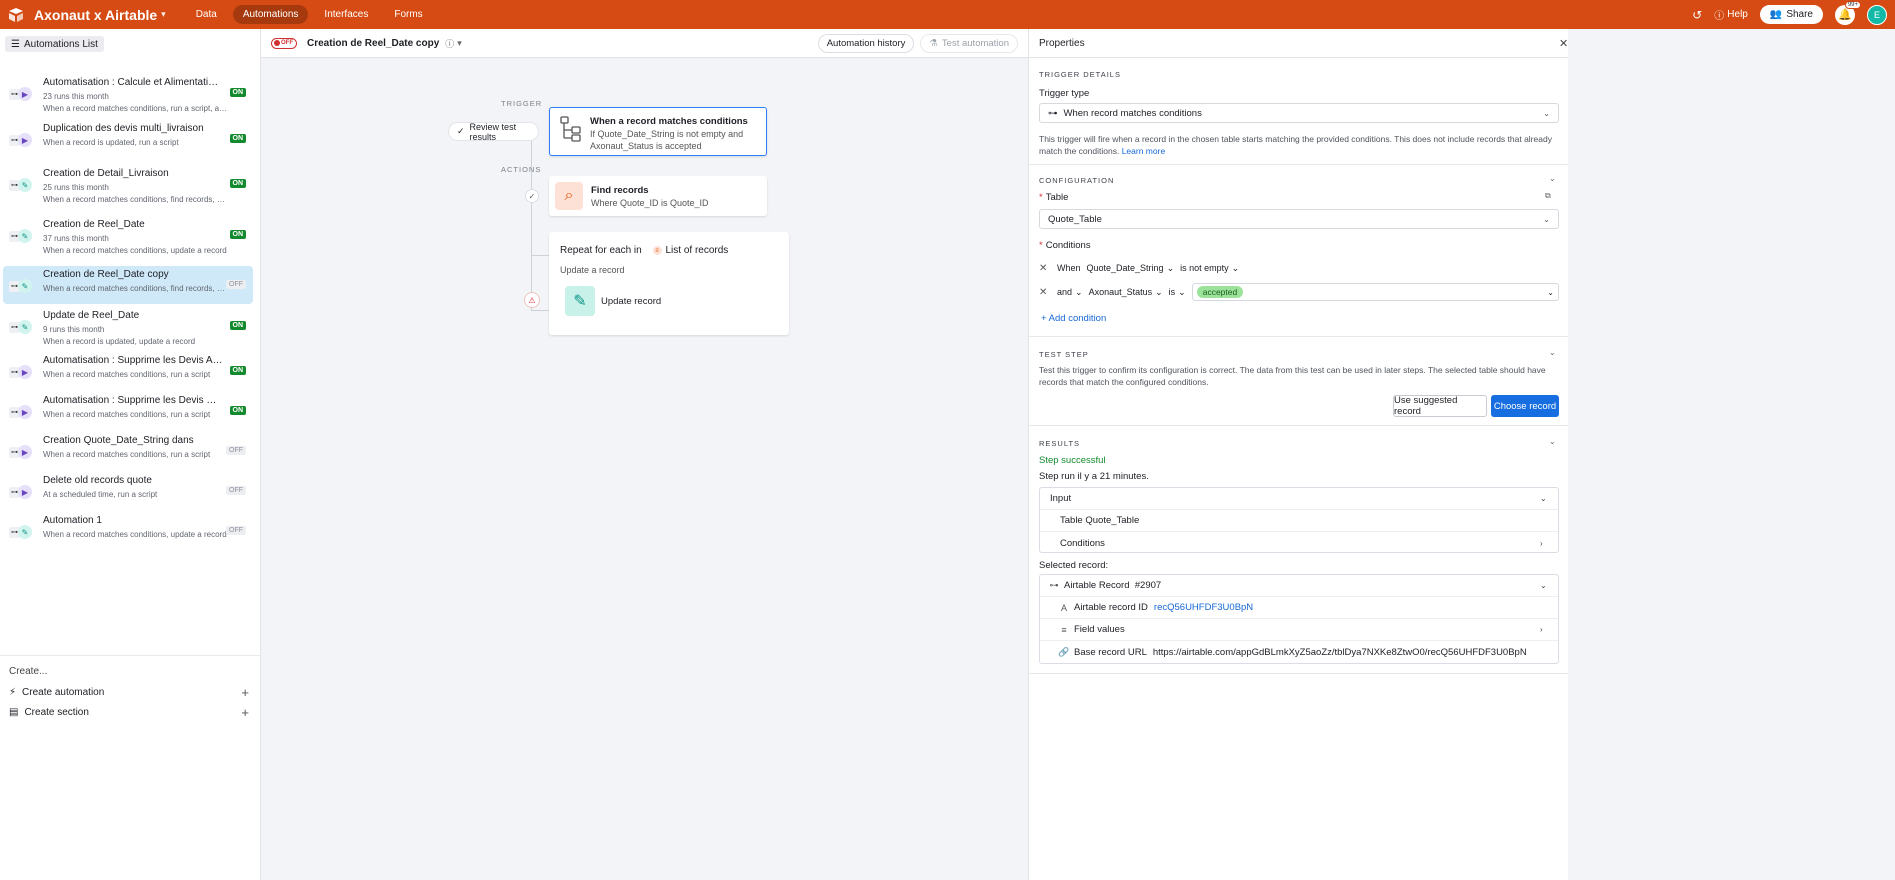 The width and height of the screenshot is (1895, 880). Describe the element at coordinates (1440, 406) in the screenshot. I see `use-suggested-record-button: Use suggested record` at that location.